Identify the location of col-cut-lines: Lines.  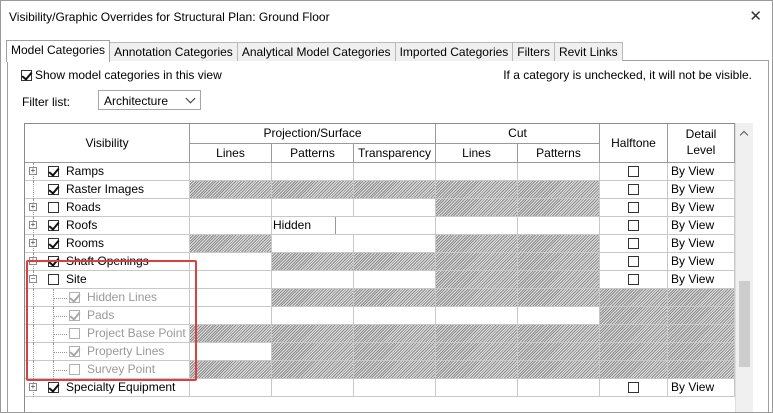
(477, 153).